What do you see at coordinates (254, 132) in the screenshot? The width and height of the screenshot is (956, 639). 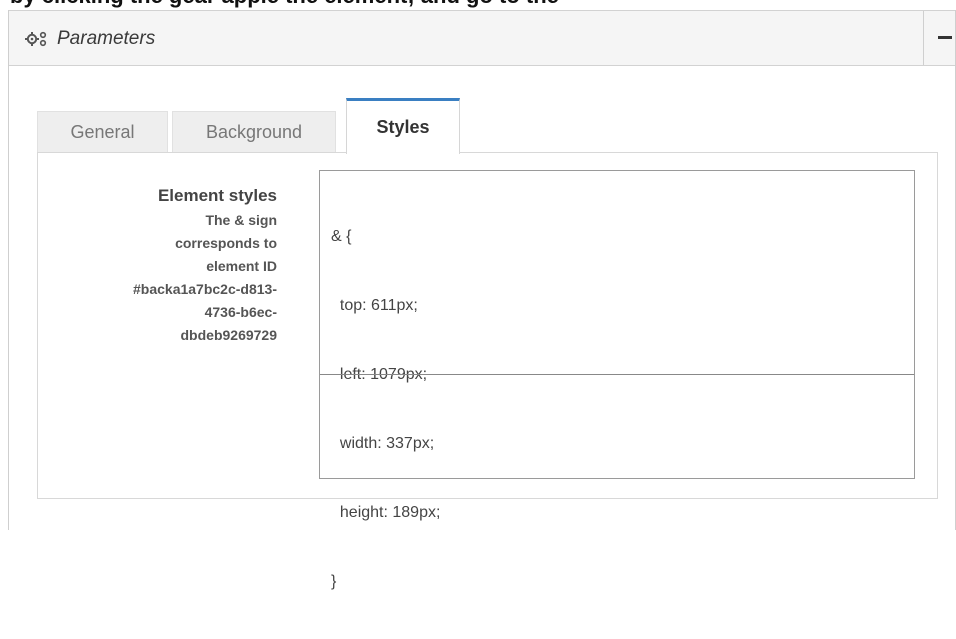 I see `tab-background: Background` at bounding box center [254, 132].